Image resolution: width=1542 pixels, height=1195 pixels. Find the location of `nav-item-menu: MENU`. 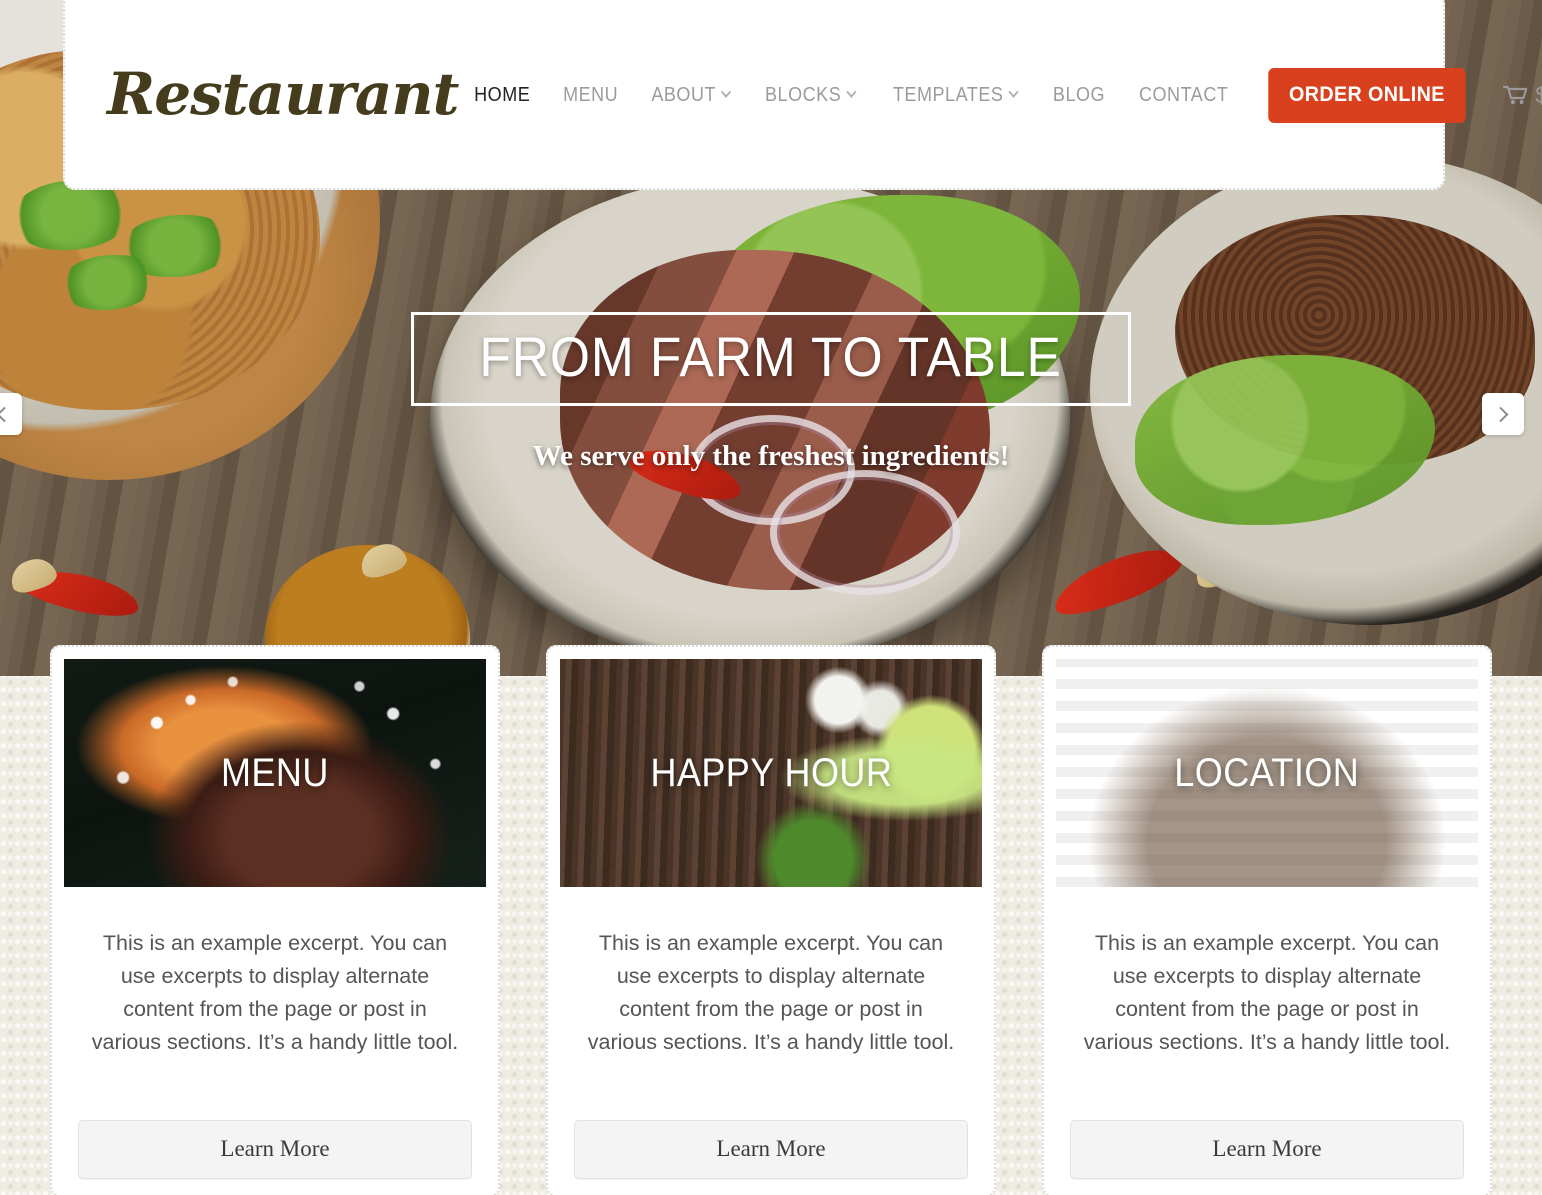

nav-item-menu: MENU is located at coordinates (590, 95).